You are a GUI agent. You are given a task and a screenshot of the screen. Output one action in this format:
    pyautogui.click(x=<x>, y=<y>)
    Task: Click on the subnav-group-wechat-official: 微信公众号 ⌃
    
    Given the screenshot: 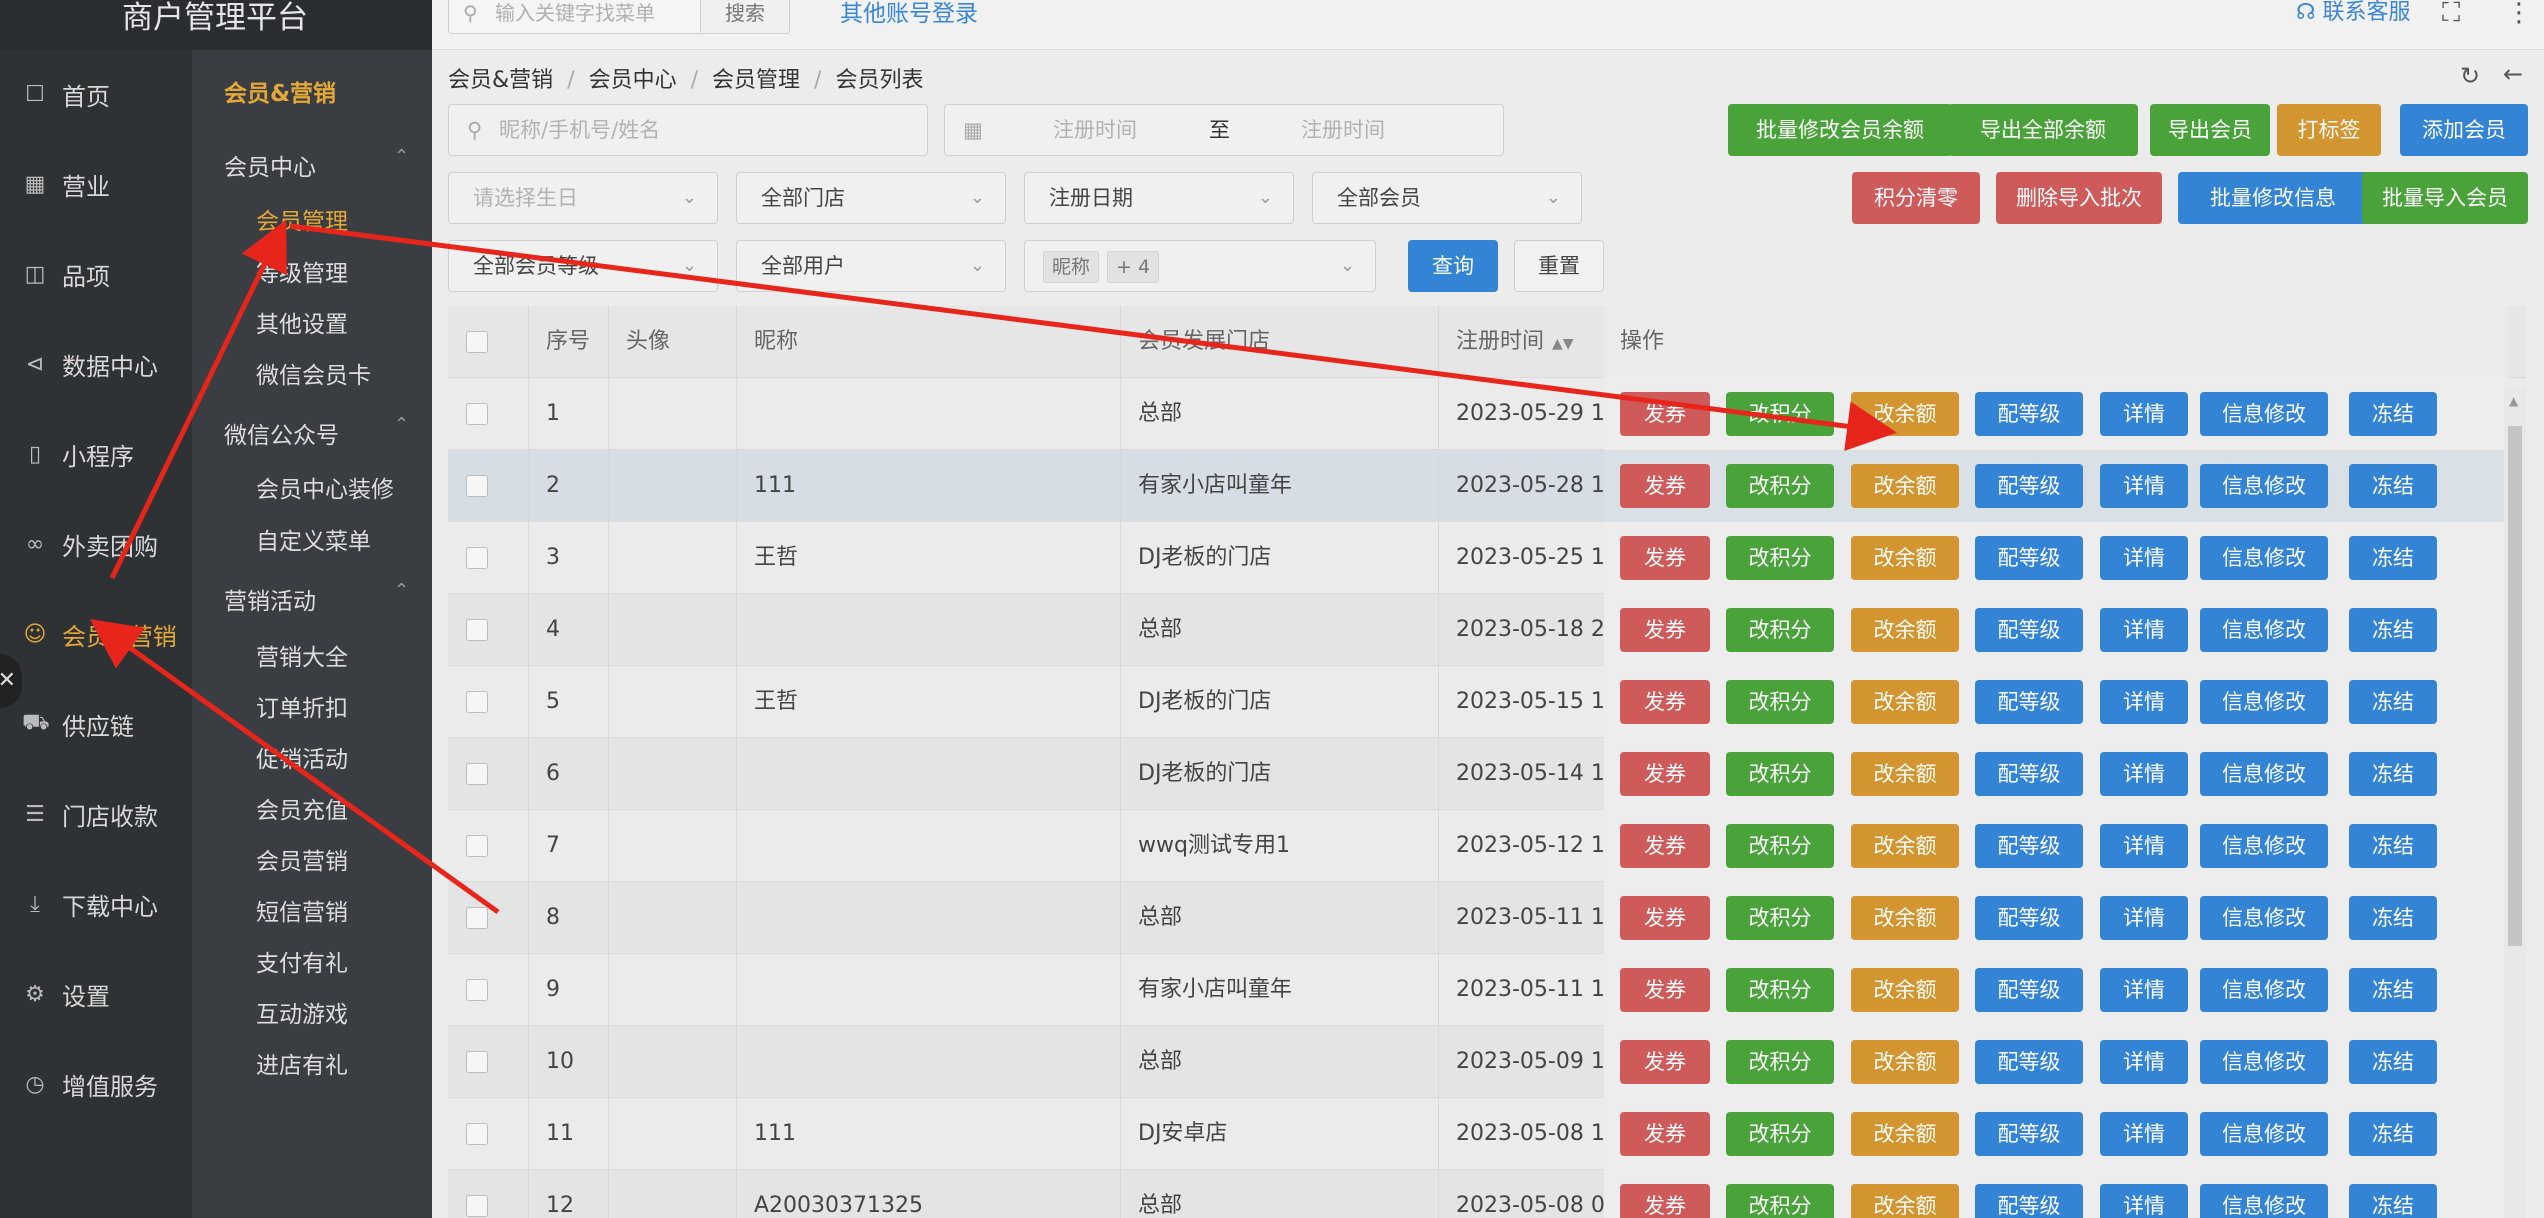 What is the action you would take?
    pyautogui.click(x=316, y=432)
    